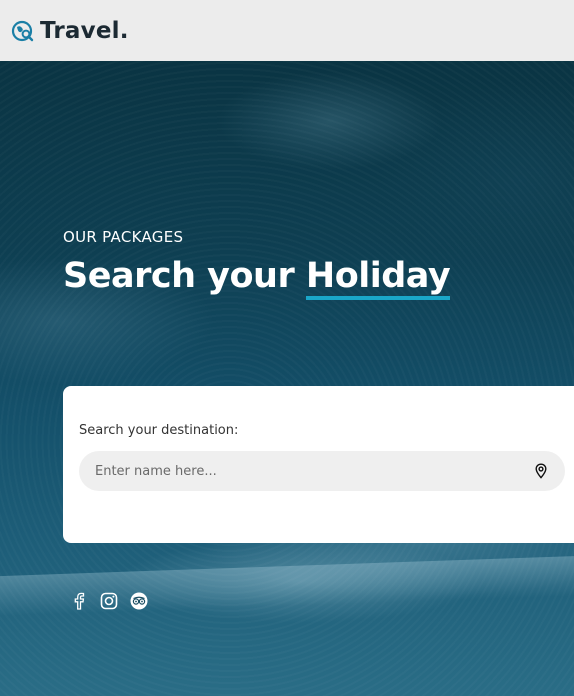 Image resolution: width=574 pixels, height=696 pixels. Describe the element at coordinates (139, 601) in the screenshot. I see `tripadvisor-icon` at that location.